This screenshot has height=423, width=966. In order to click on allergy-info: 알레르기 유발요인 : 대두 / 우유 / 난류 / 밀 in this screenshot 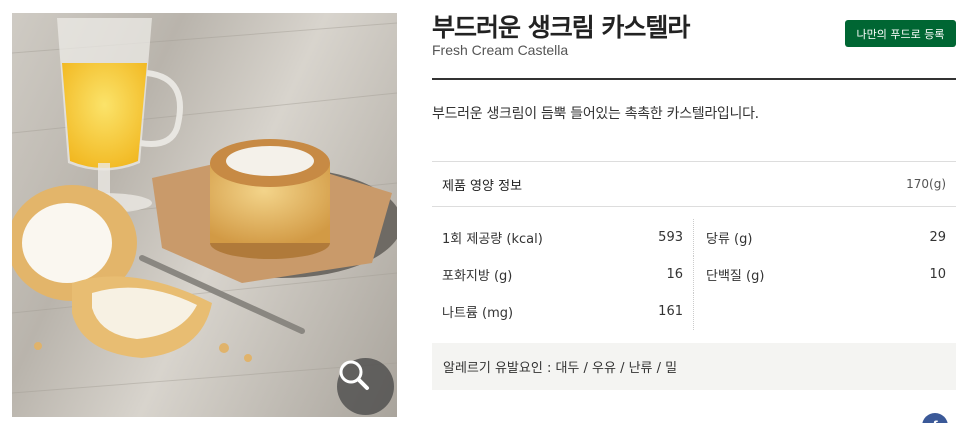, I will do `click(694, 366)`.